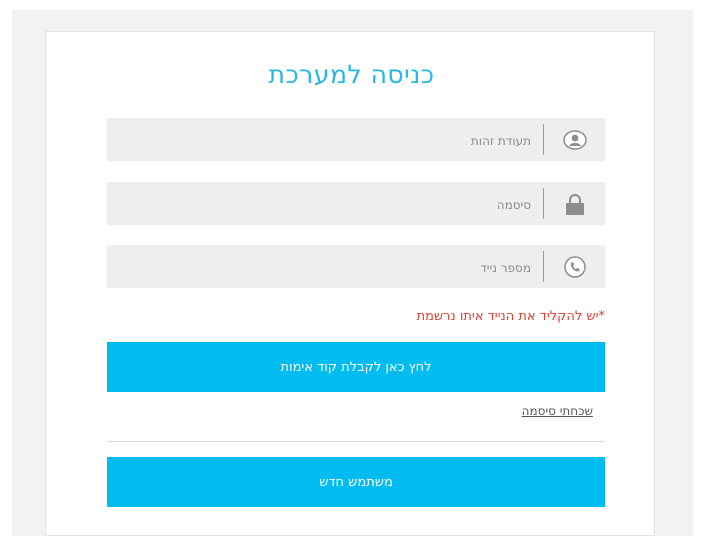 This screenshot has height=541, width=703. I want to click on divider, so click(356, 441).